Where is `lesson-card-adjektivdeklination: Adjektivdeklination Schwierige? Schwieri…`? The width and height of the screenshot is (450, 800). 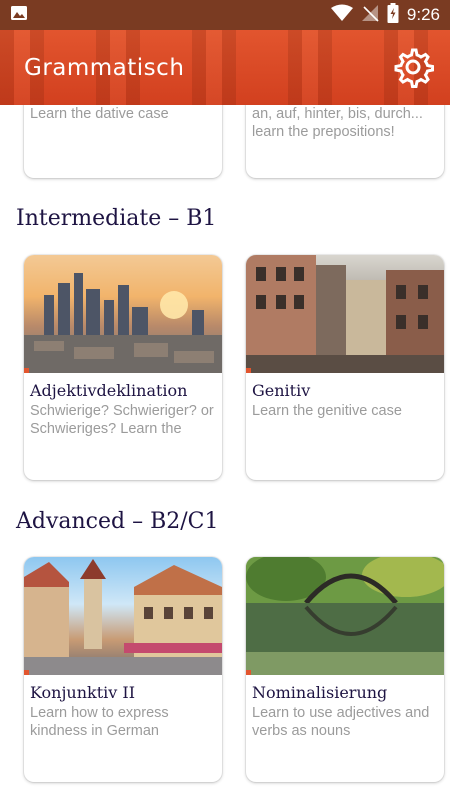
lesson-card-adjektivdeklination: Adjektivdeklination Schwierige? Schwieri… is located at coordinates (123, 367).